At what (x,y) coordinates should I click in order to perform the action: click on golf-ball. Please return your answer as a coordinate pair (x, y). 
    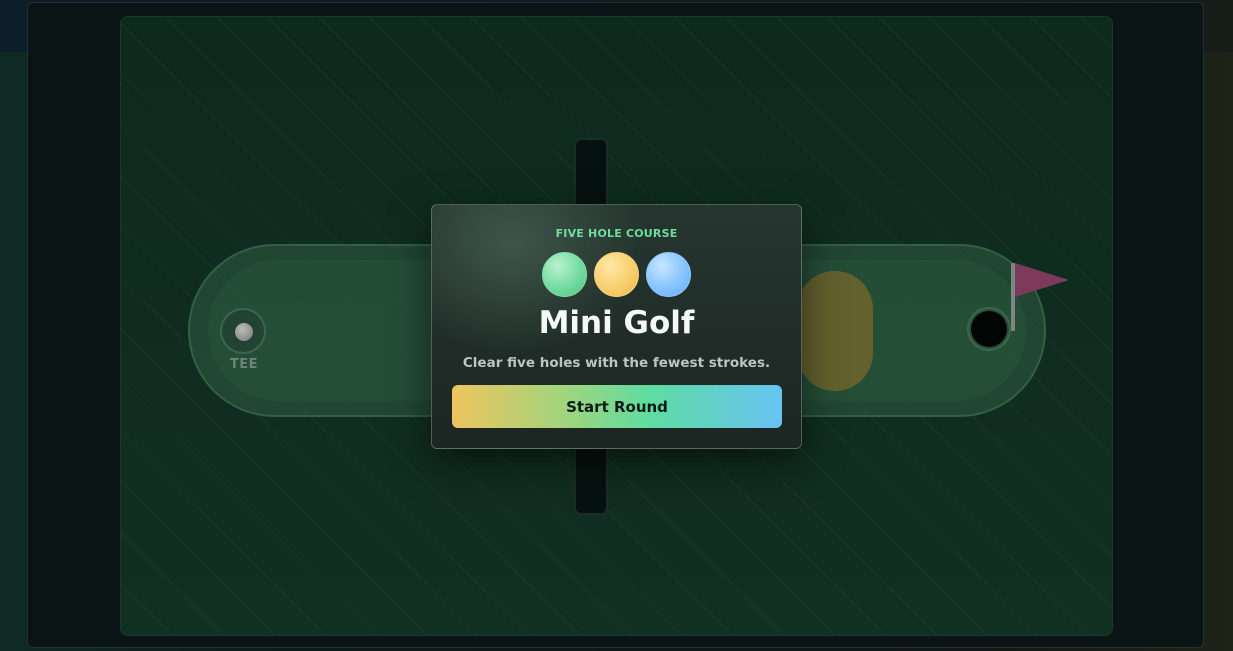
    Looking at the image, I should click on (244, 332).